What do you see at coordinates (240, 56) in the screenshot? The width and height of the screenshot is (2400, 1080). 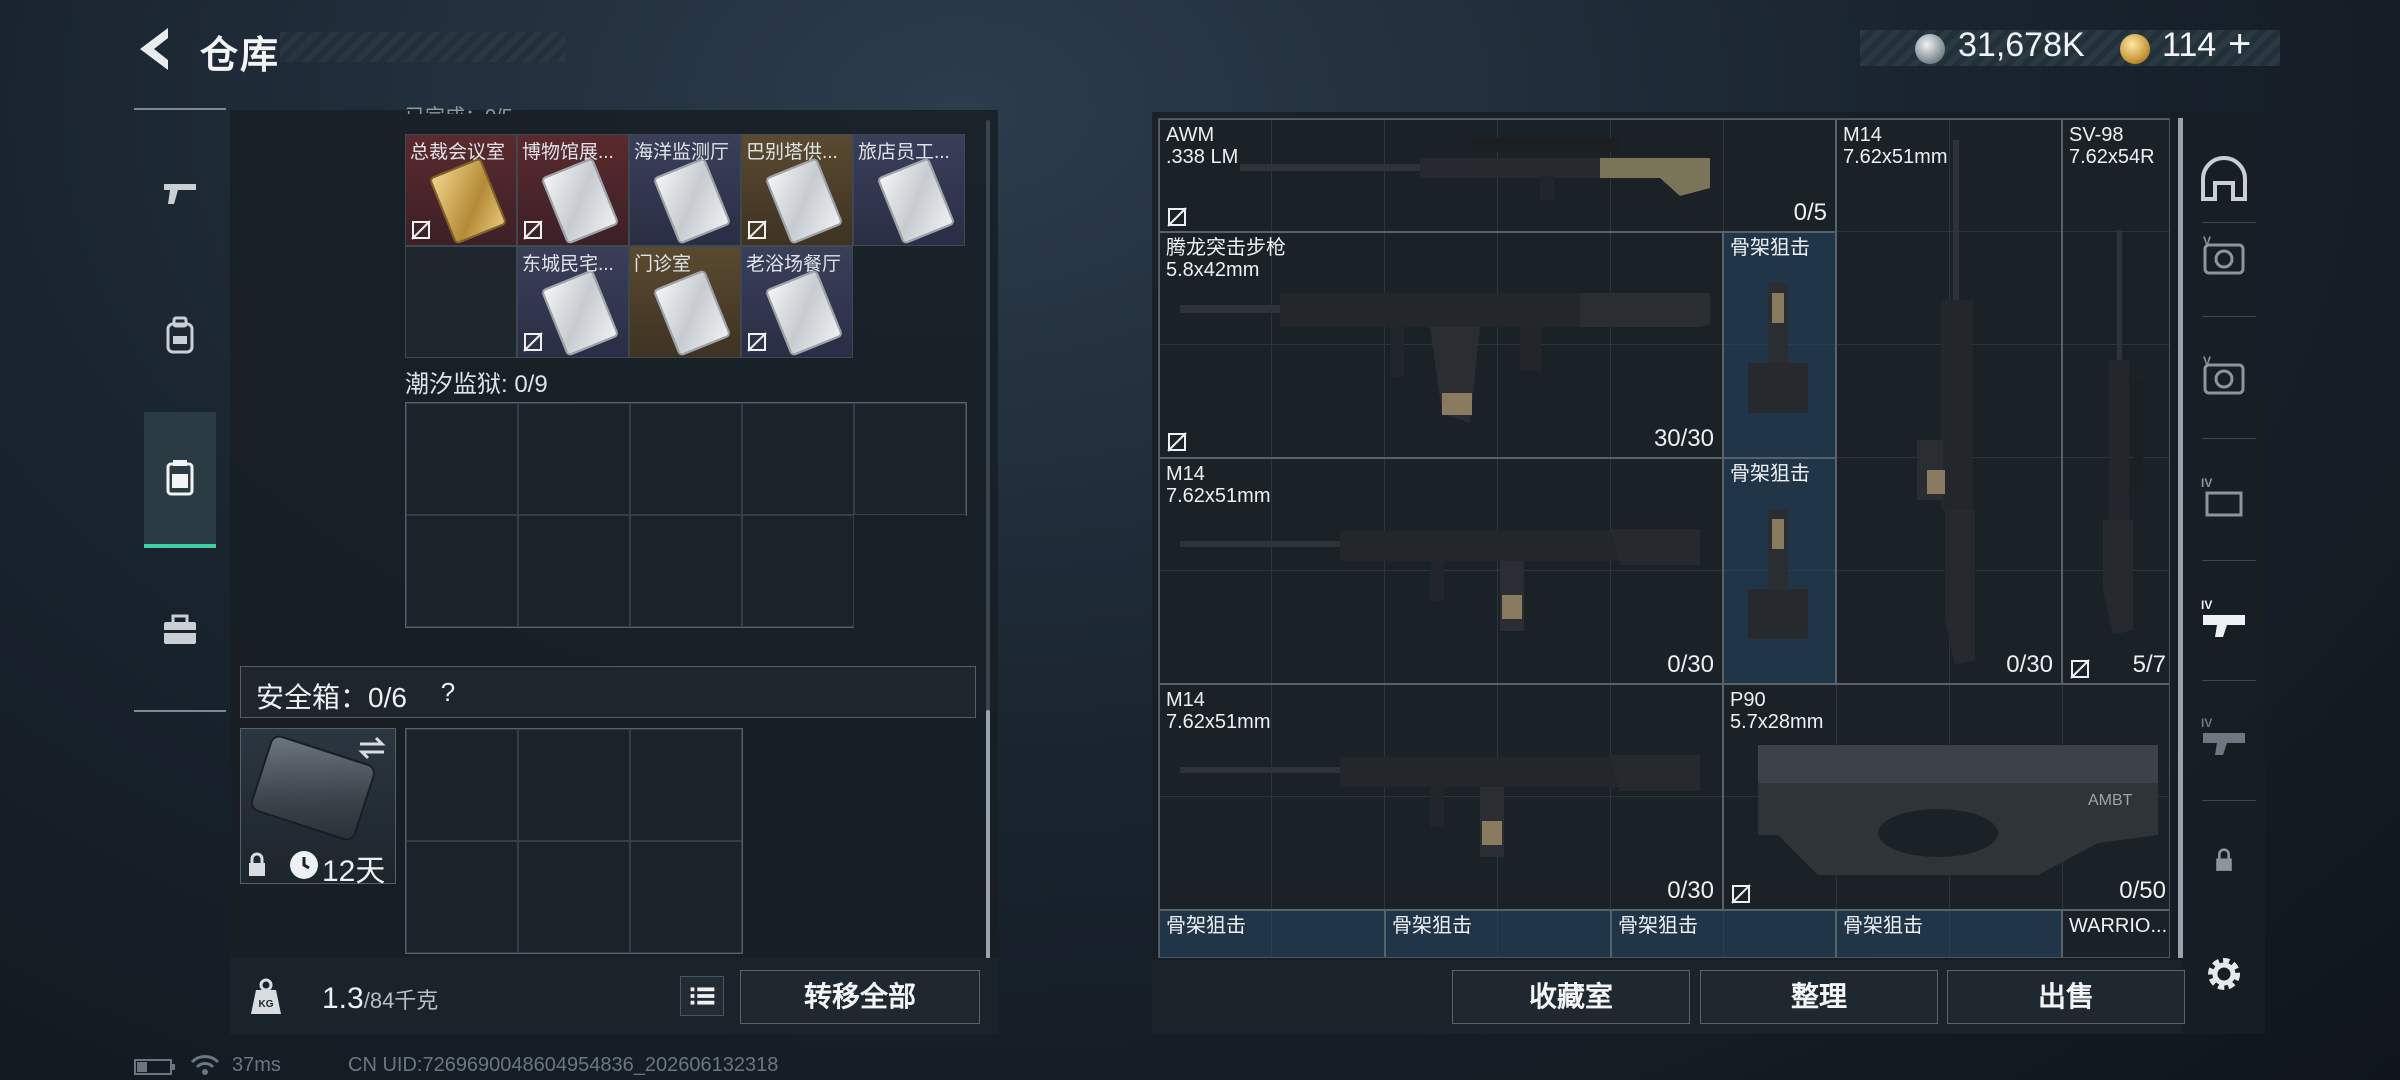 I see `page-title: 仓库` at bounding box center [240, 56].